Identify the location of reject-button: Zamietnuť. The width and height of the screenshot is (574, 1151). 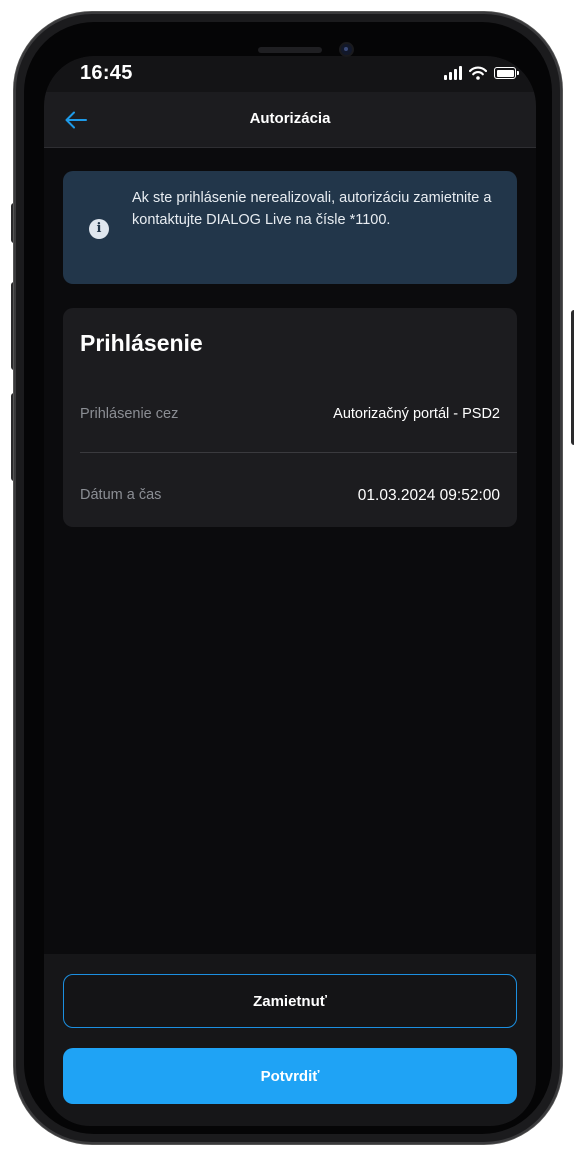
(290, 1001).